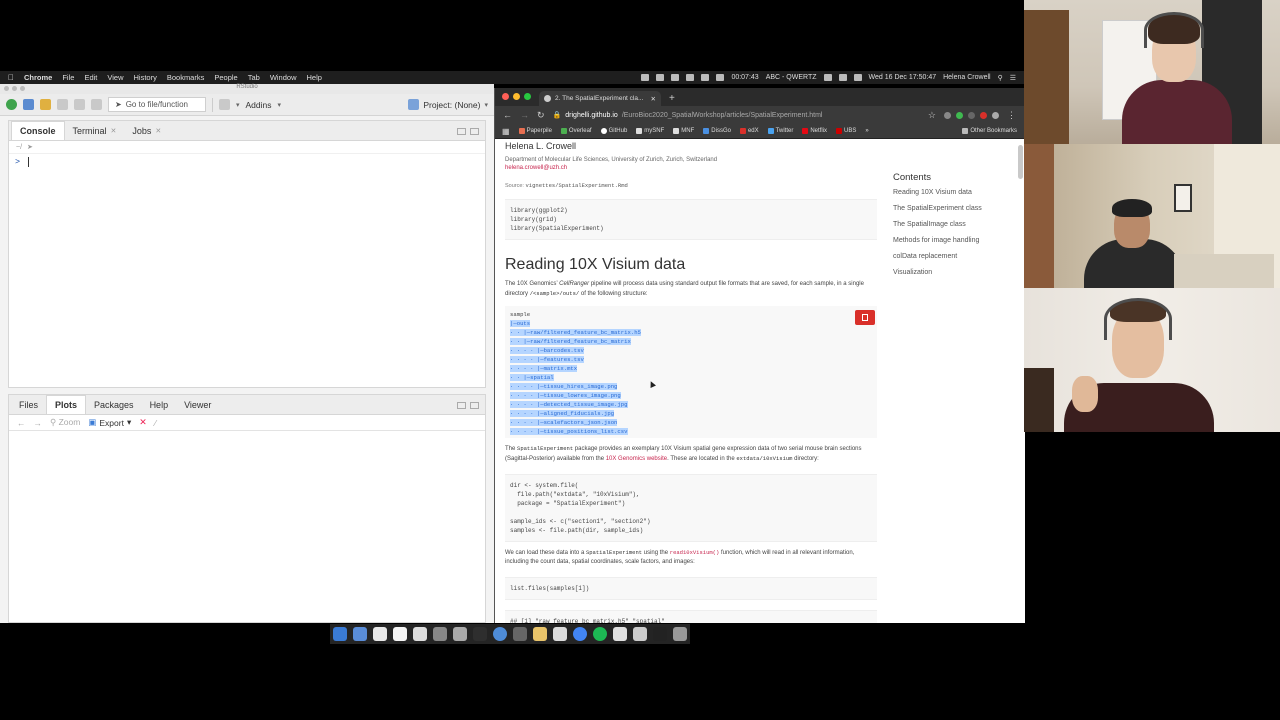 This screenshot has height=720, width=1280. I want to click on tab-packages: Packages, so click(114, 405).